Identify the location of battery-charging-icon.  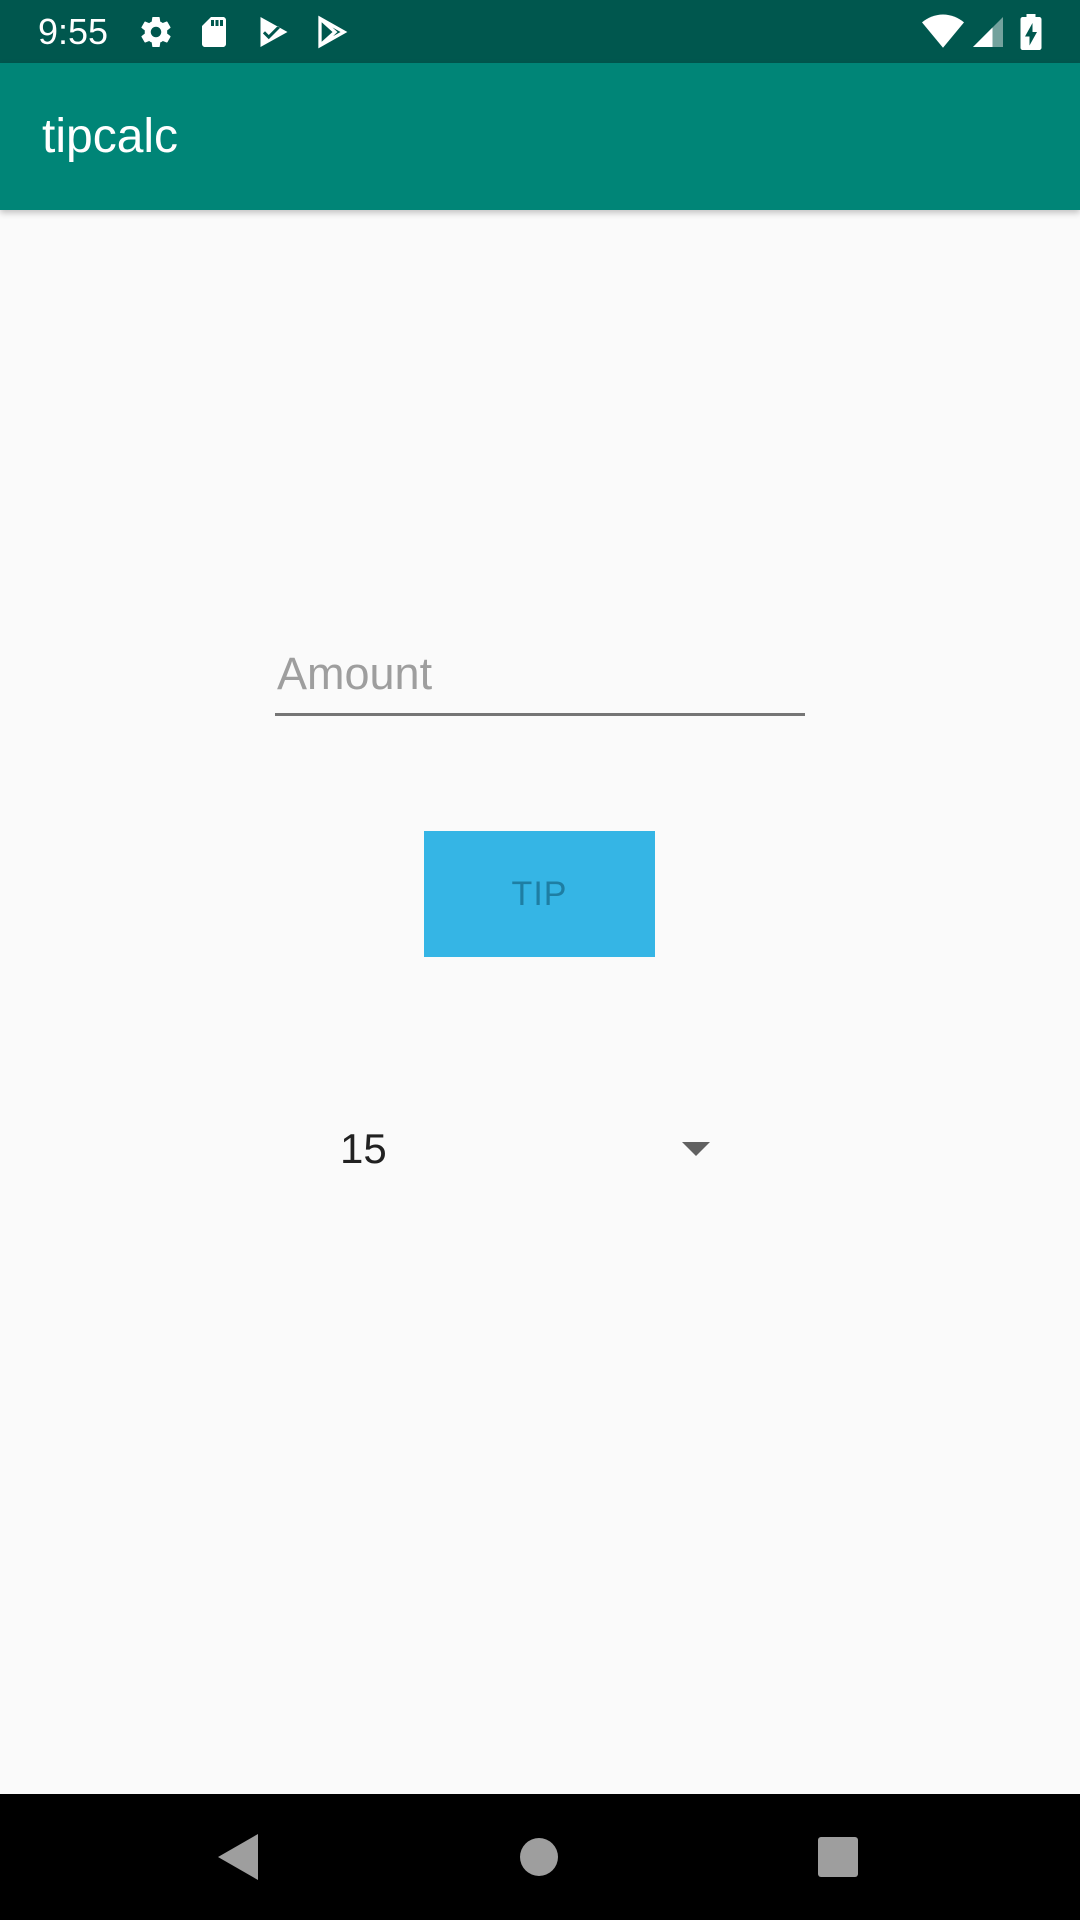
(1031, 32).